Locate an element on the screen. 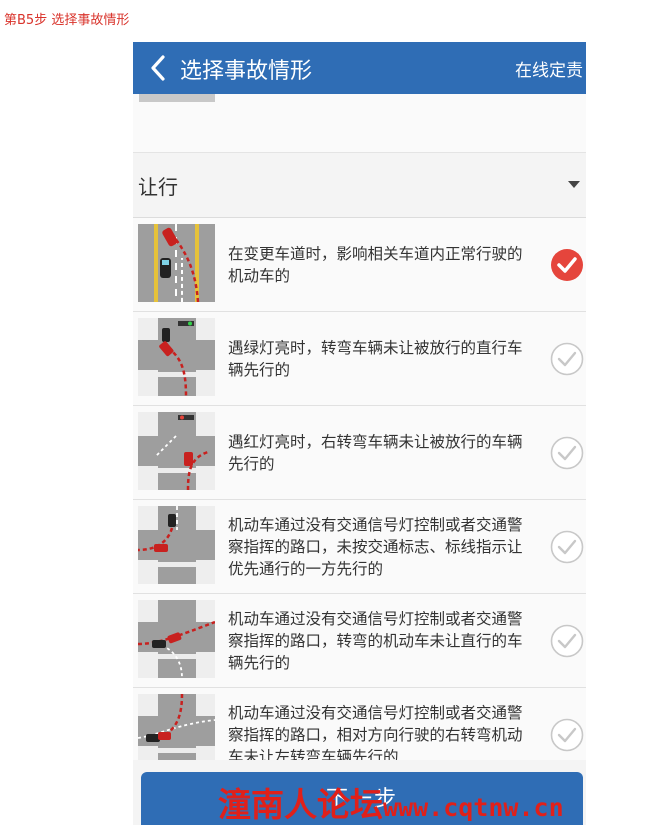 This screenshot has width=661, height=826. page-title: 选择事故情形 is located at coordinates (246, 71).